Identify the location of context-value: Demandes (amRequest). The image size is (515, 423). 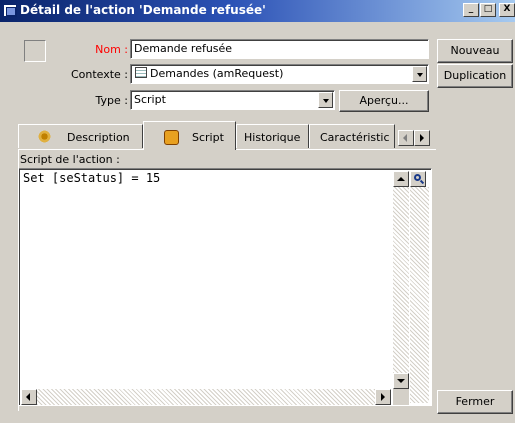
(217, 73).